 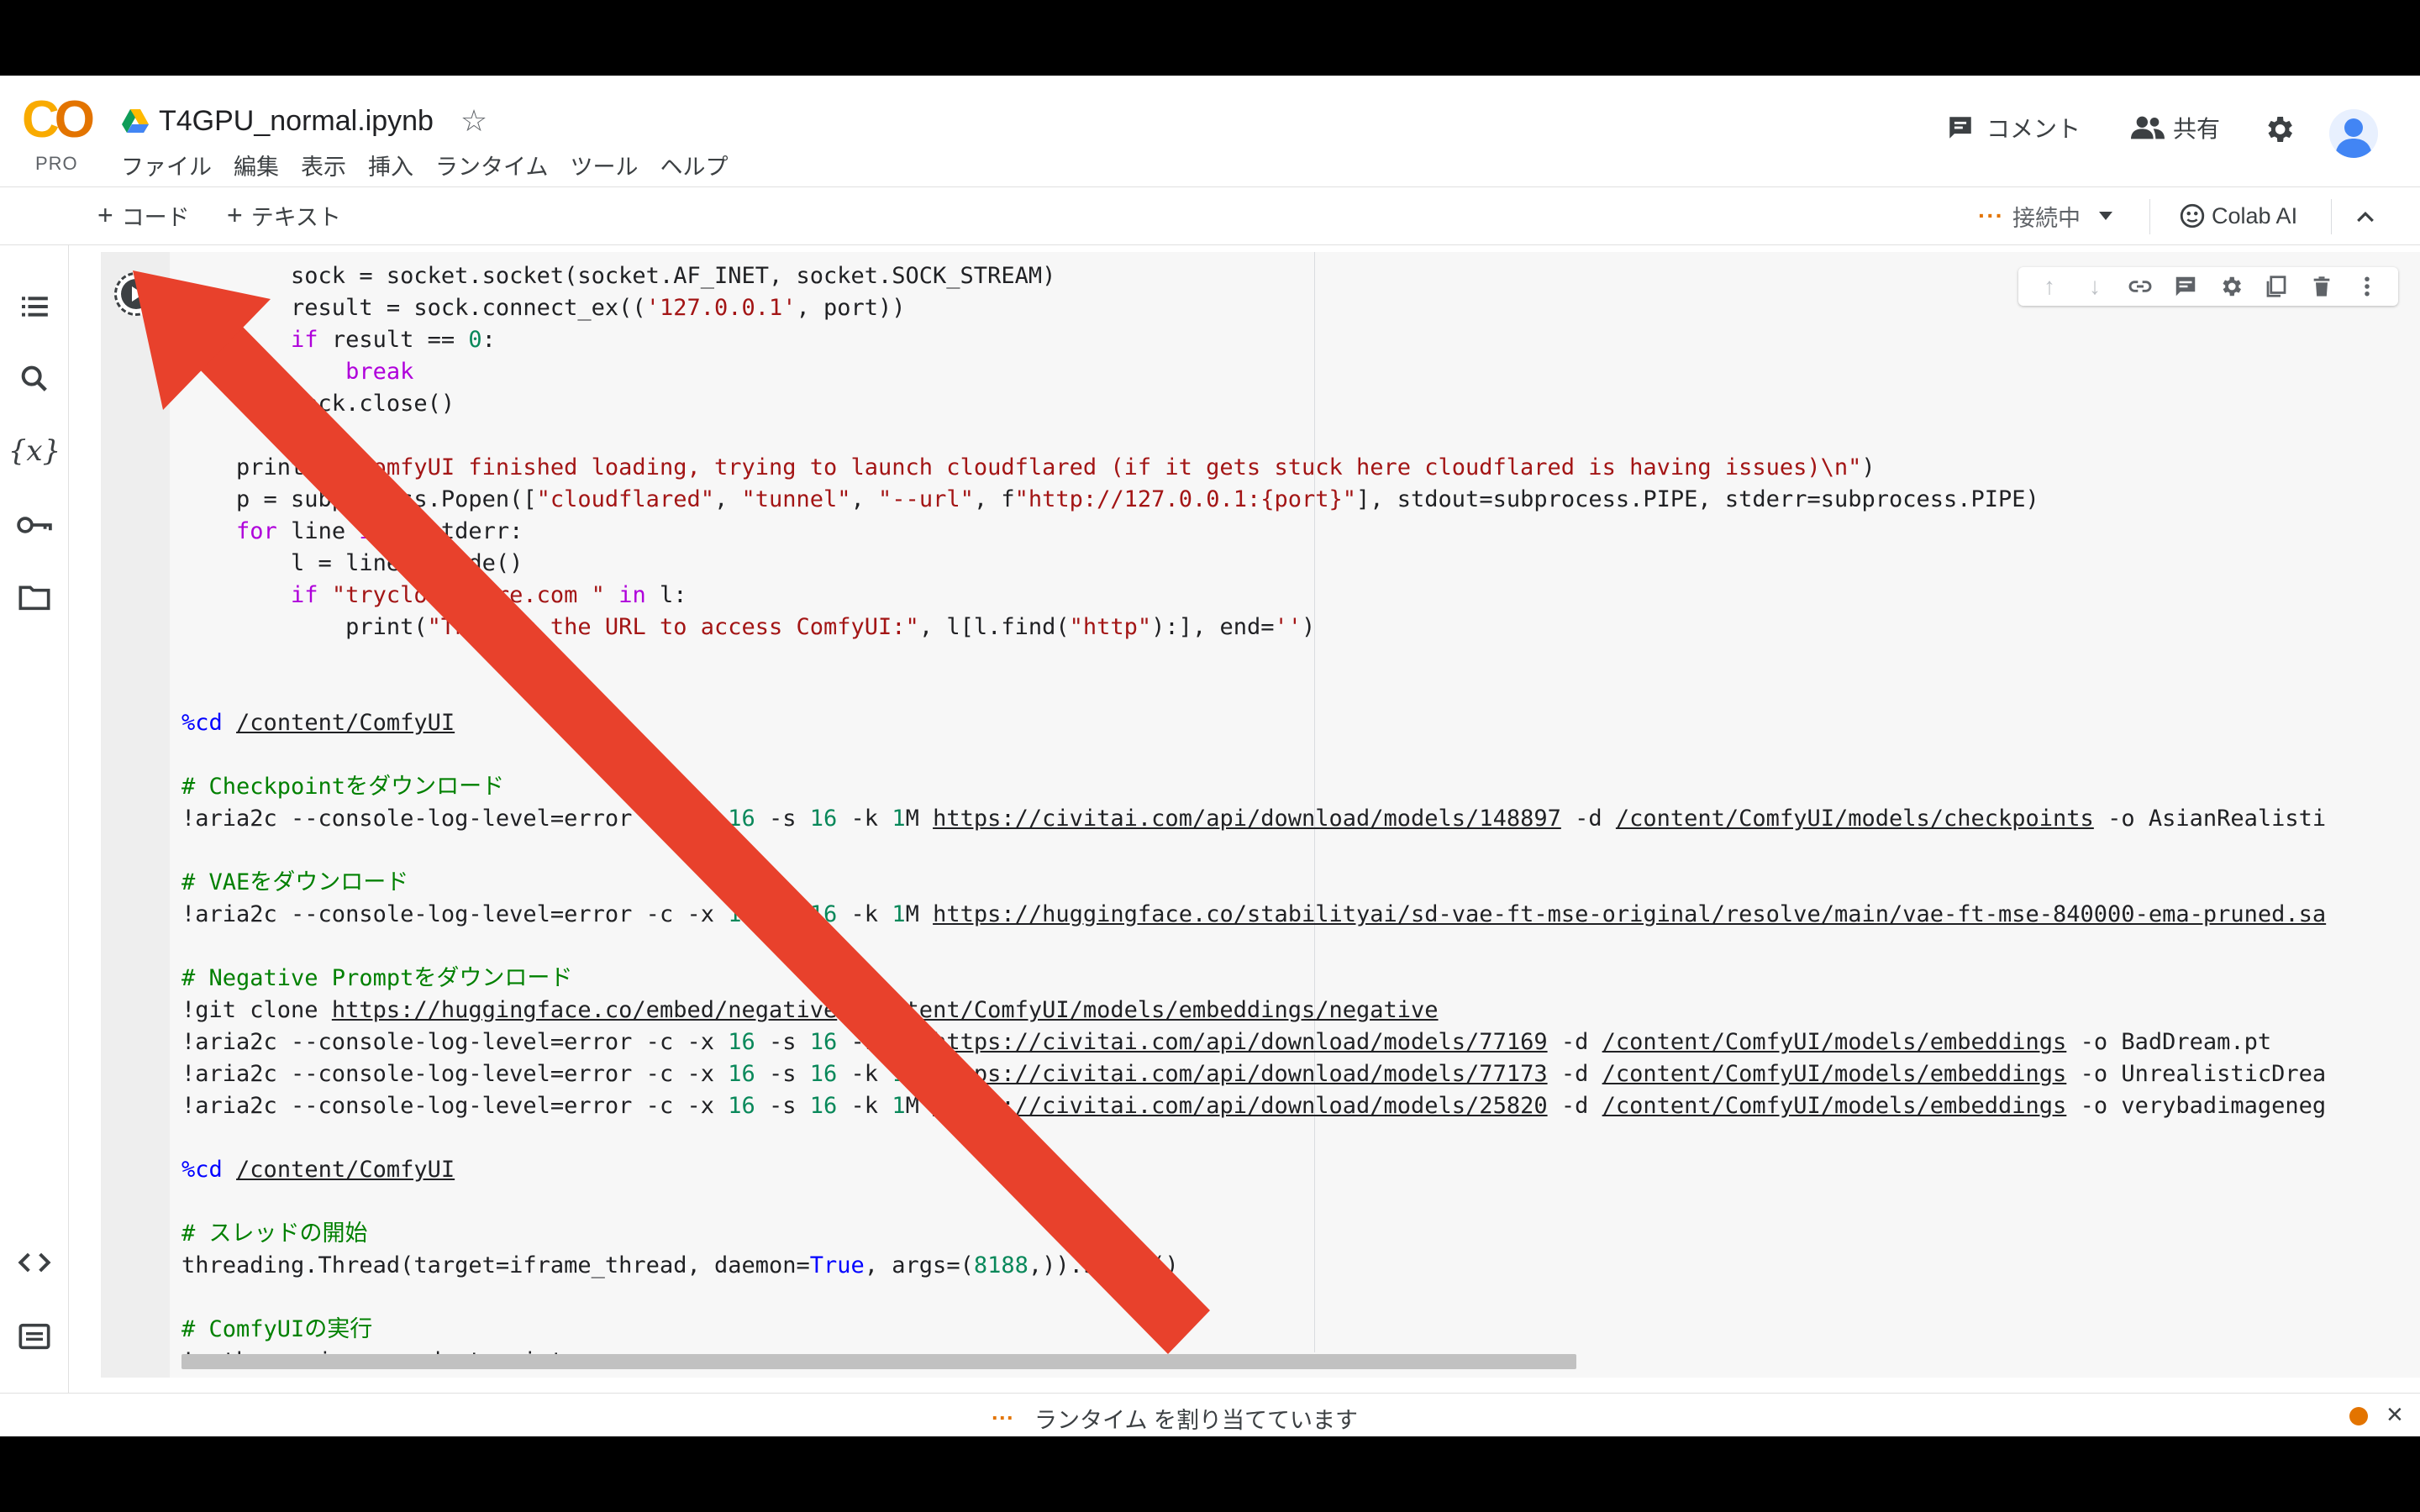 I want to click on menu-file: ファイル, so click(x=166, y=165).